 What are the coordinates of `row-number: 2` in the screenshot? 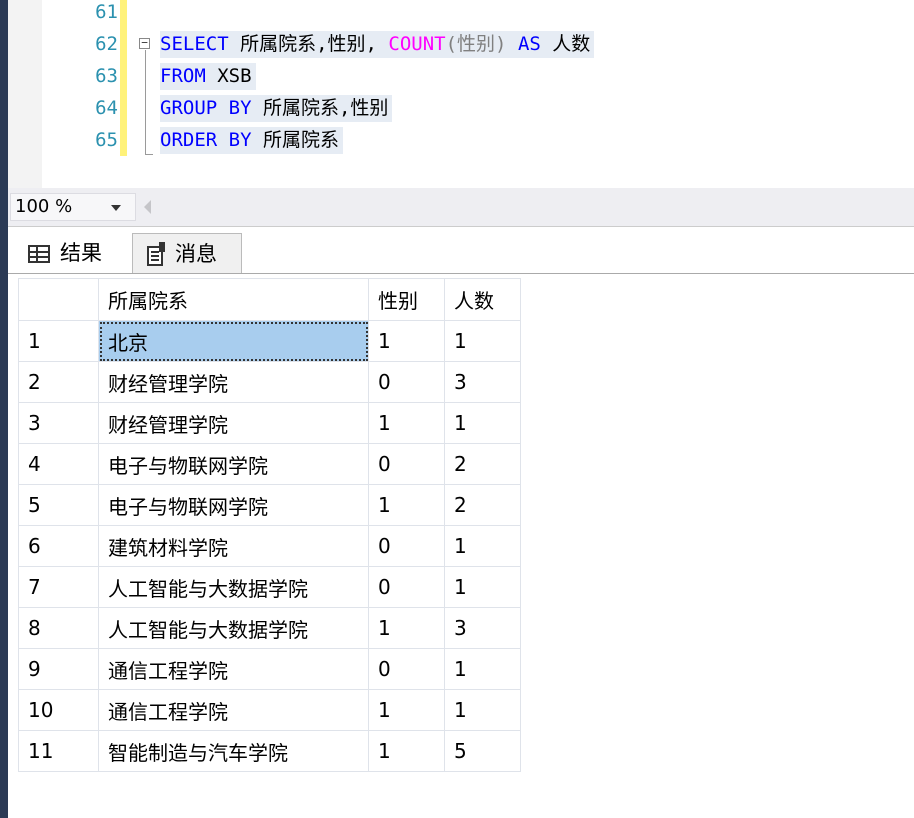 It's located at (58, 382).